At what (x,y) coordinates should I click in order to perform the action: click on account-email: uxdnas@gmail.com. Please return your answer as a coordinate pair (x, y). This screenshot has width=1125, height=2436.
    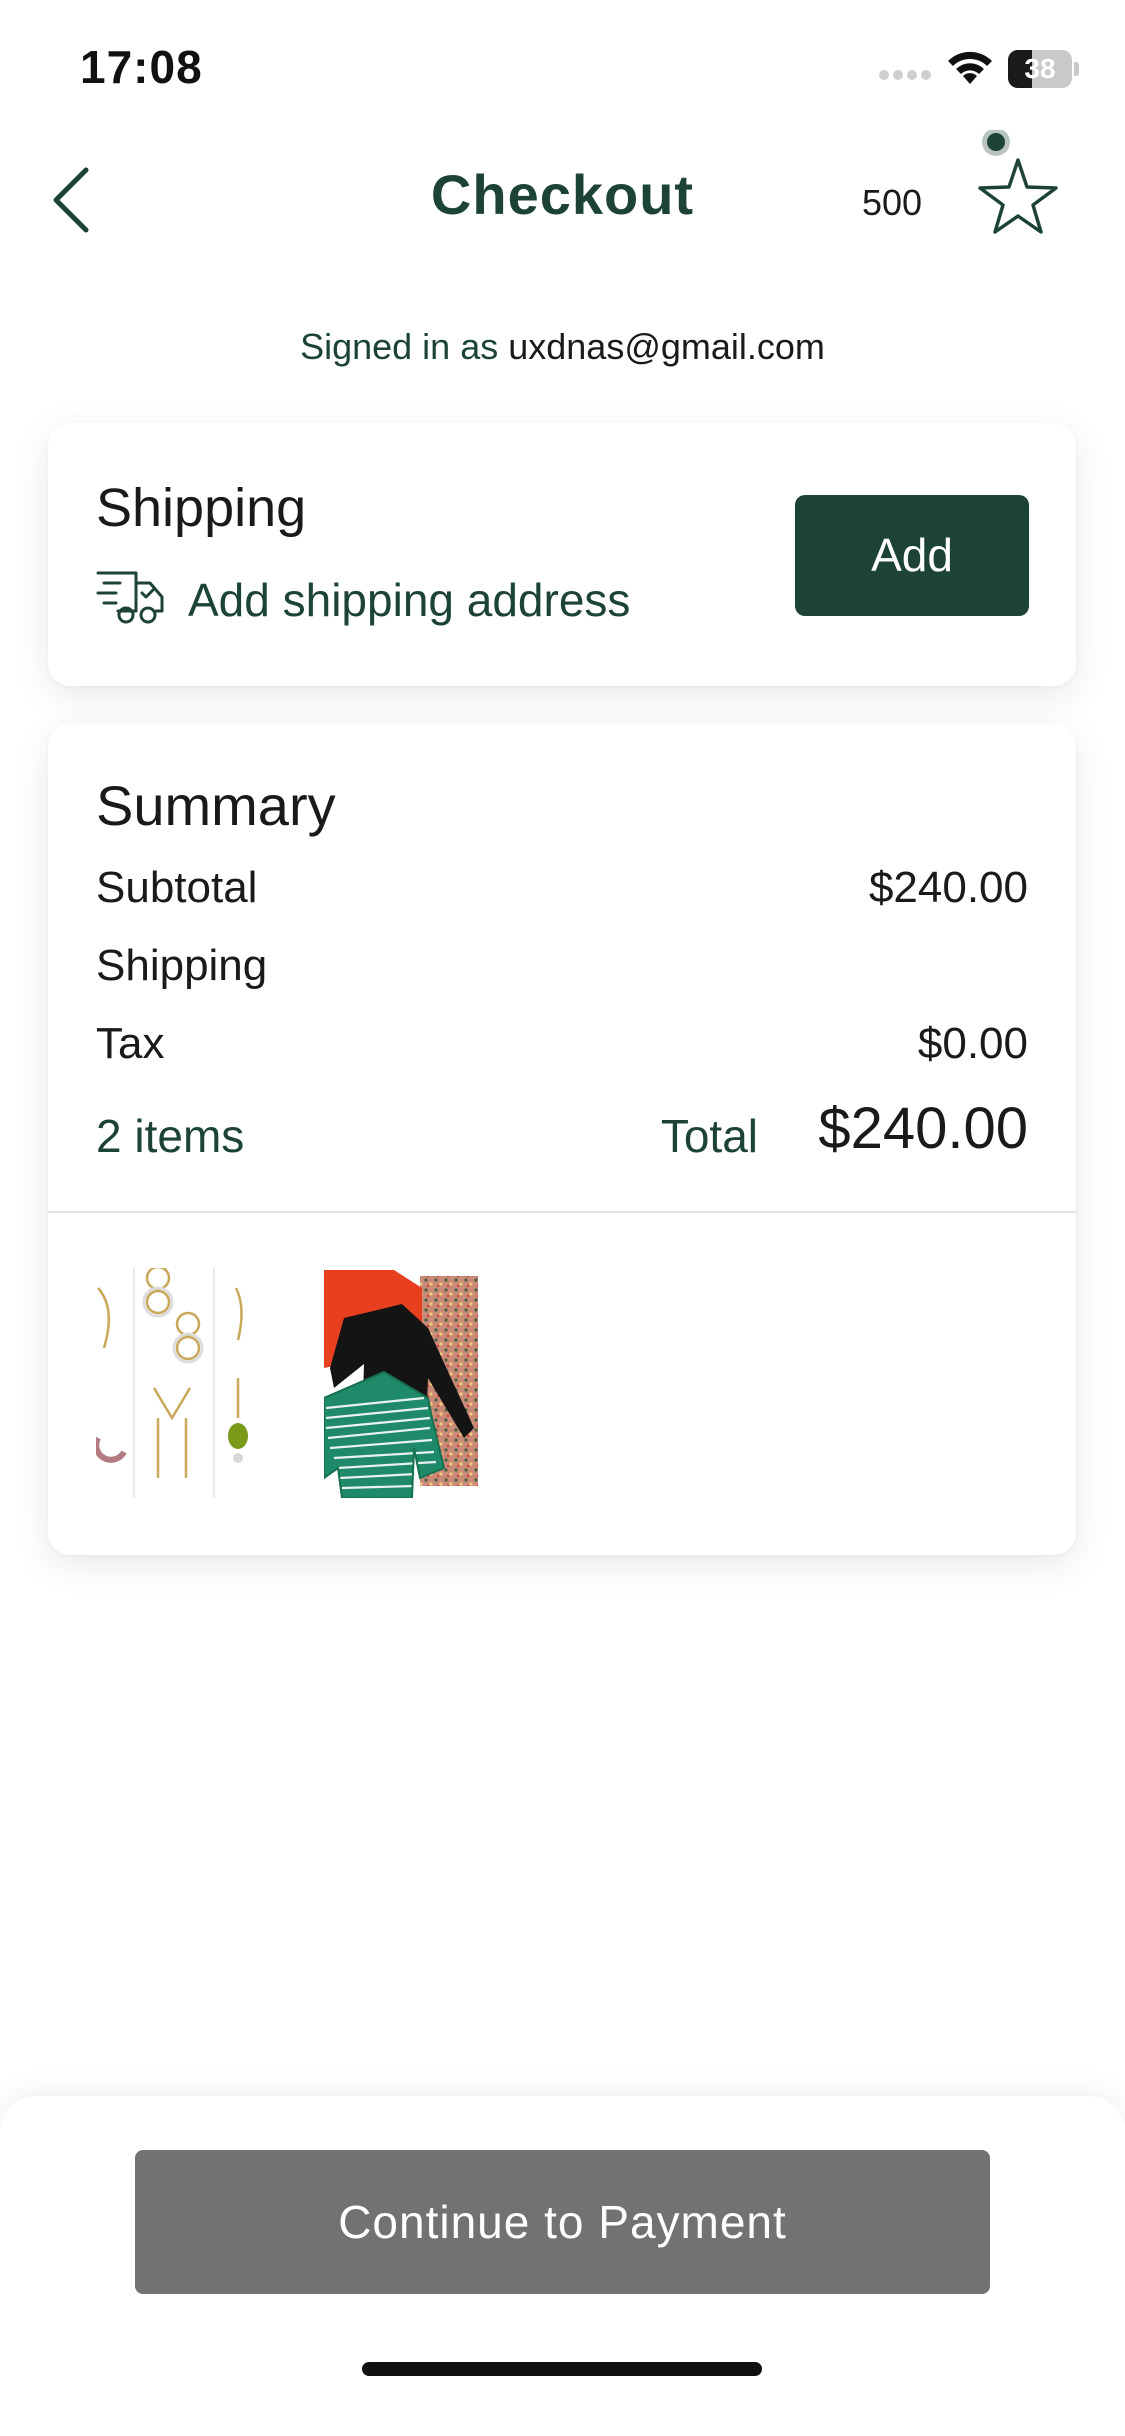
    Looking at the image, I should click on (666, 346).